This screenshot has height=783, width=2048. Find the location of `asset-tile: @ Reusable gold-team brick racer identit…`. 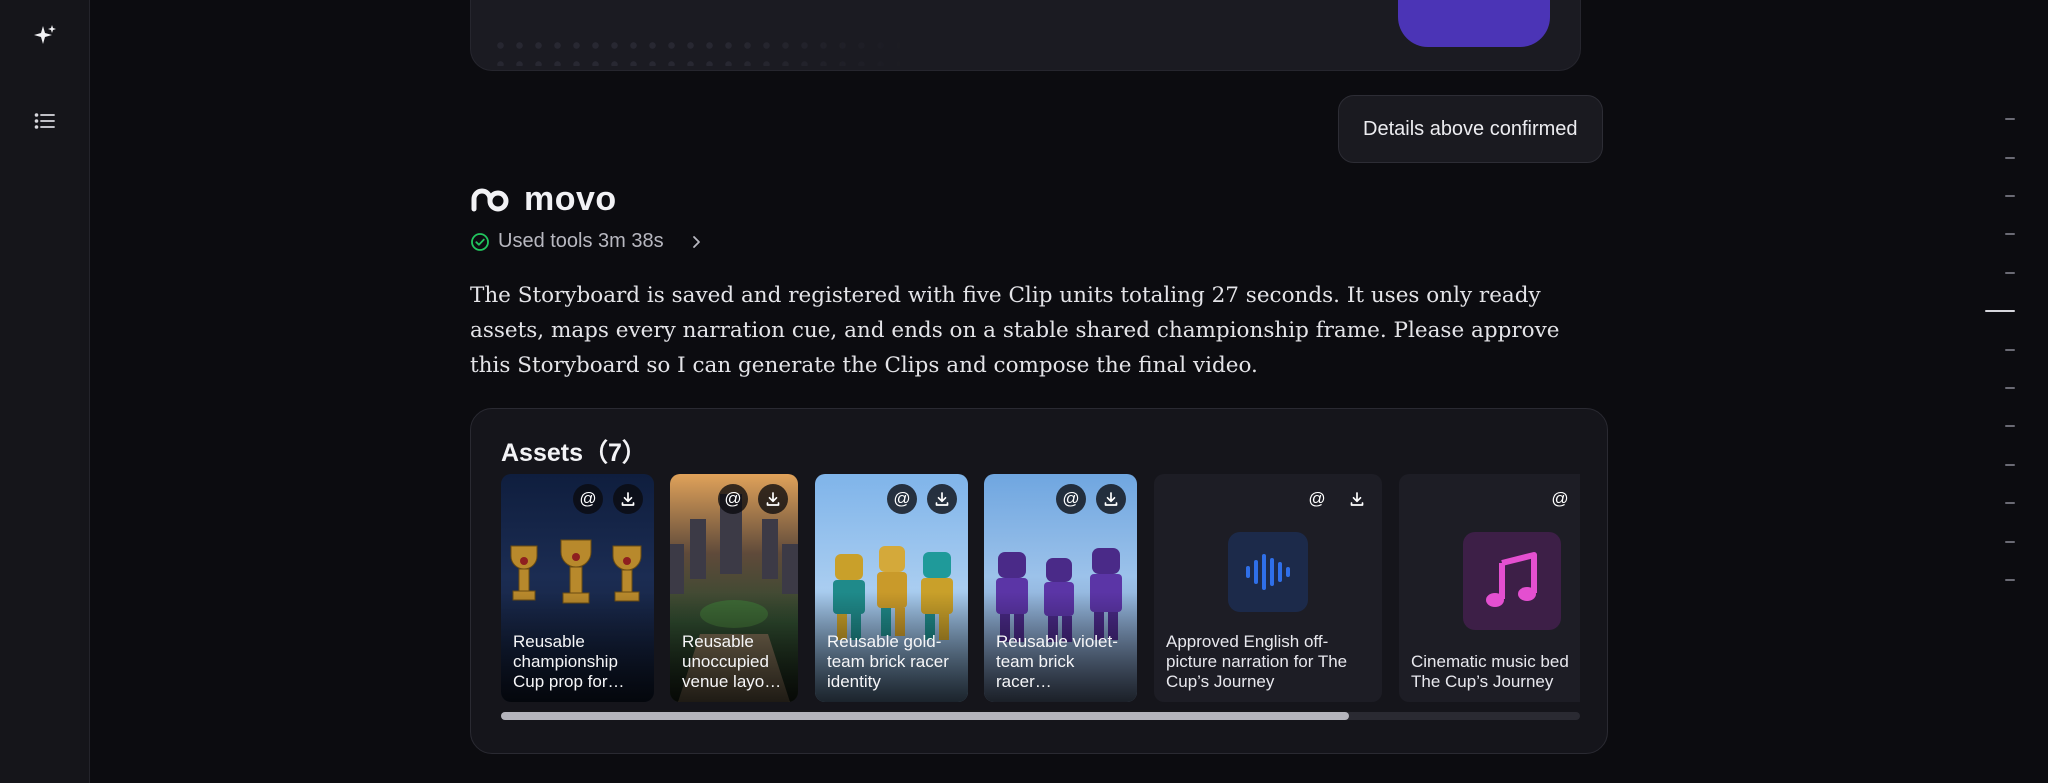

asset-tile: @ Reusable gold-team brick racer identit… is located at coordinates (891, 588).